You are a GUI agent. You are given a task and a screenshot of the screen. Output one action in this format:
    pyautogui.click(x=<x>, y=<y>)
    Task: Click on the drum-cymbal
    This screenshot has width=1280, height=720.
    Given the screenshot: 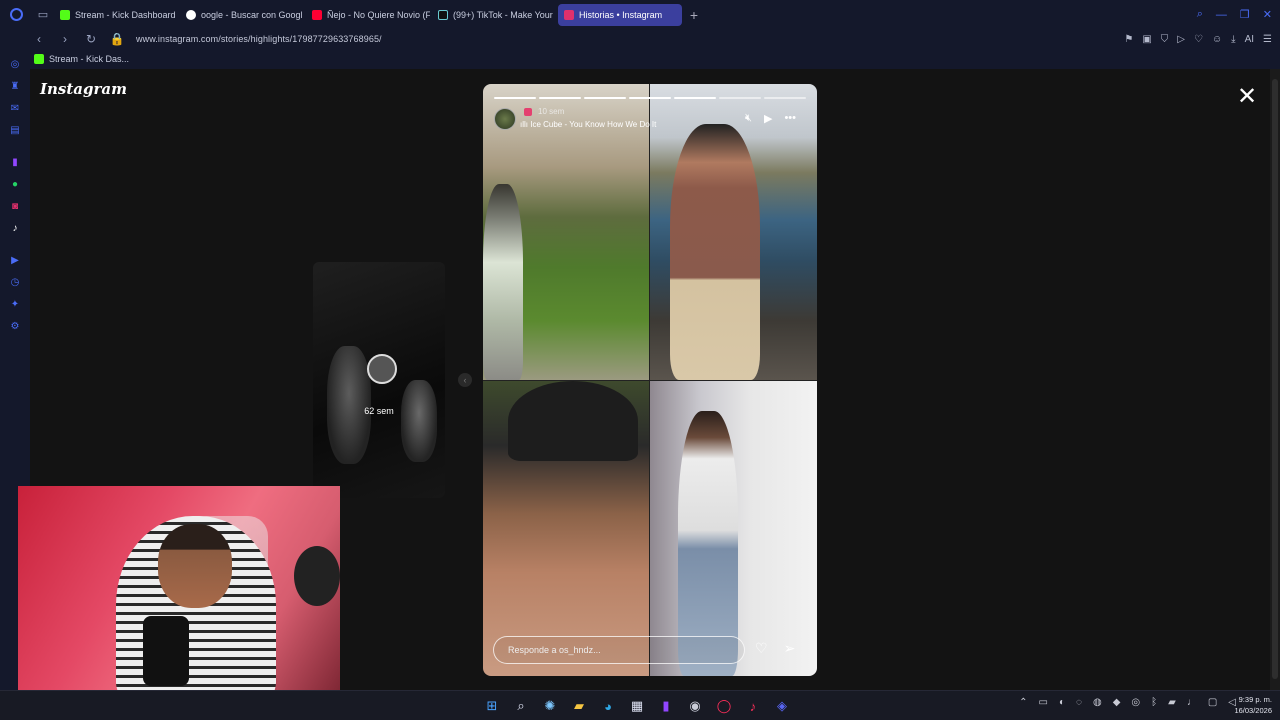 What is the action you would take?
    pyautogui.click(x=317, y=576)
    